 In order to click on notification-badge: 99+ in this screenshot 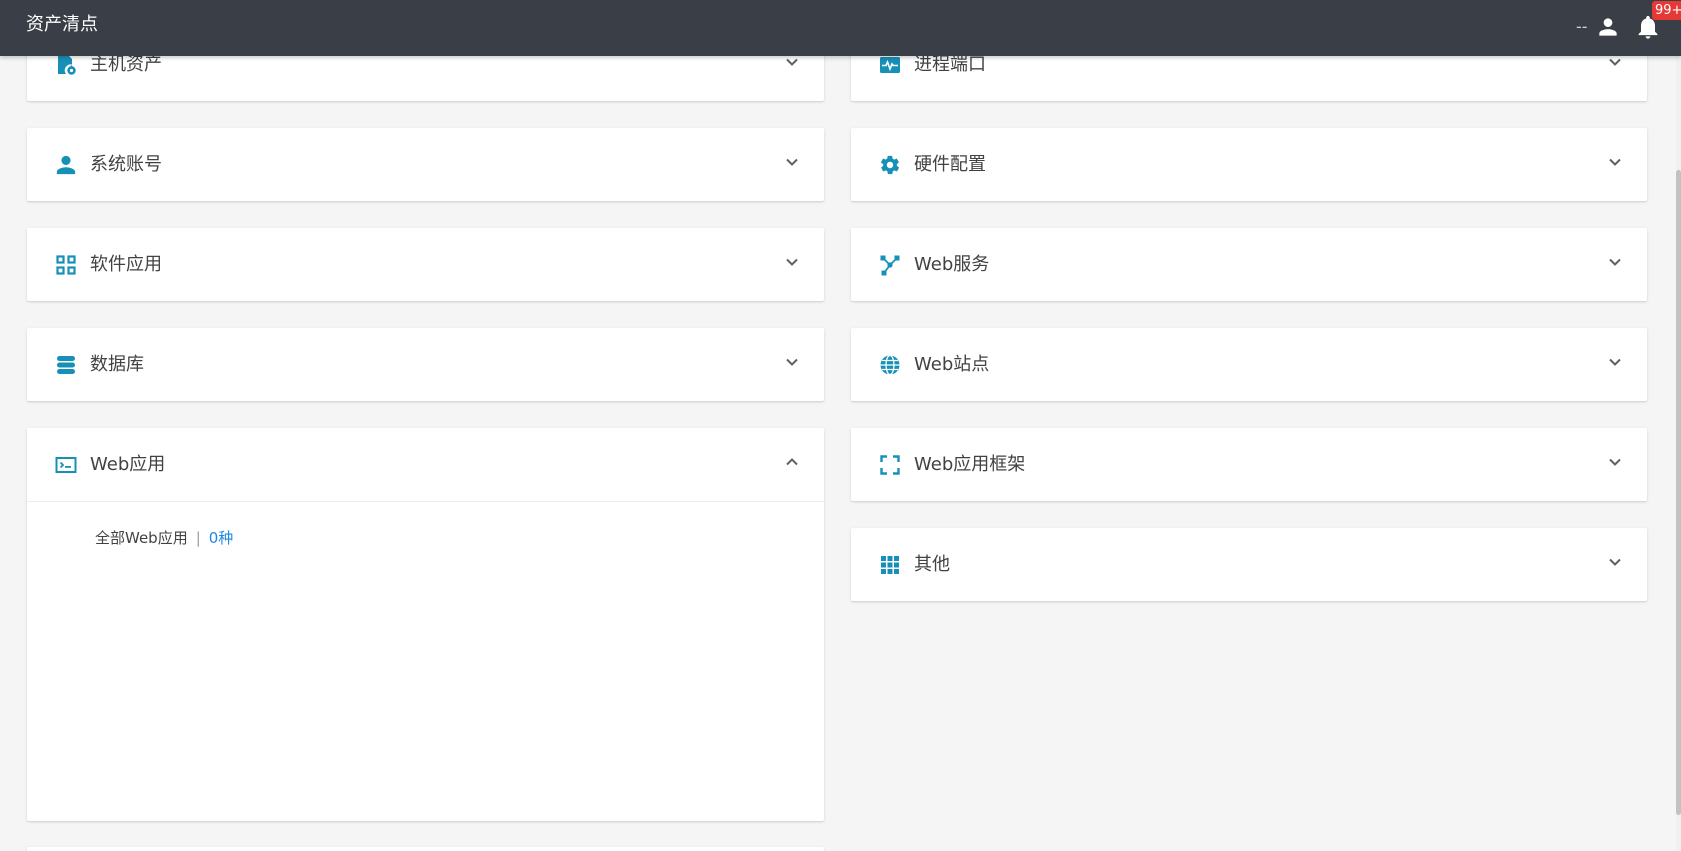, I will do `click(1666, 10)`.